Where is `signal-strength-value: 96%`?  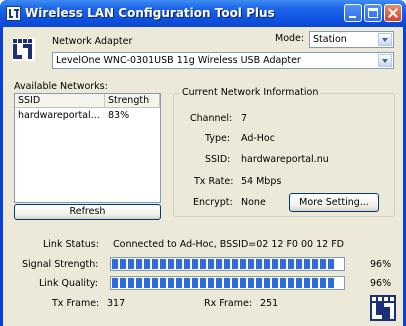 signal-strength-value: 96% is located at coordinates (381, 264).